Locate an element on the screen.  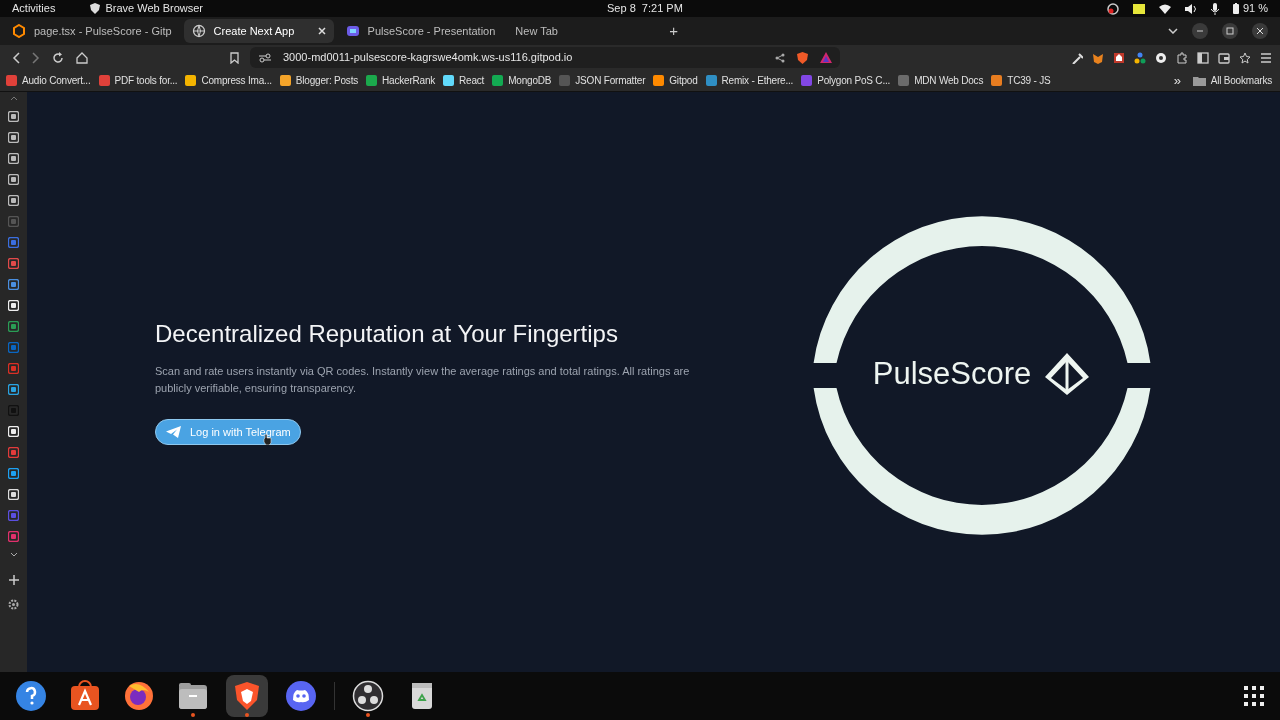
maximize-icon is located at coordinates (1230, 31).